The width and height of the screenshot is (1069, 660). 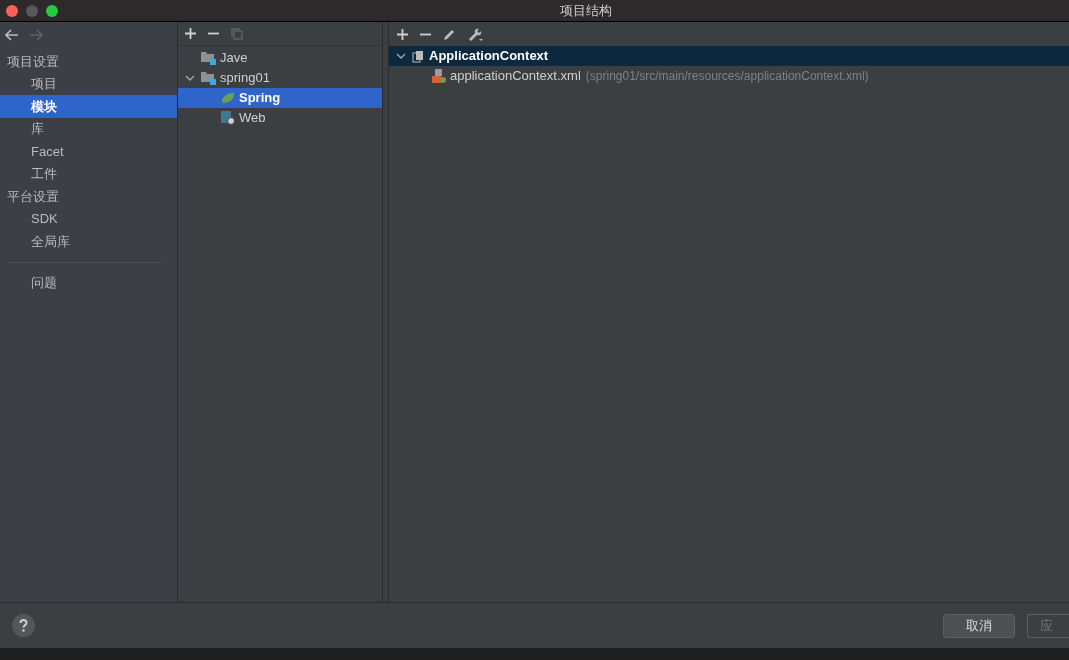 I want to click on sidebar-item: 项目, so click(x=88, y=83).